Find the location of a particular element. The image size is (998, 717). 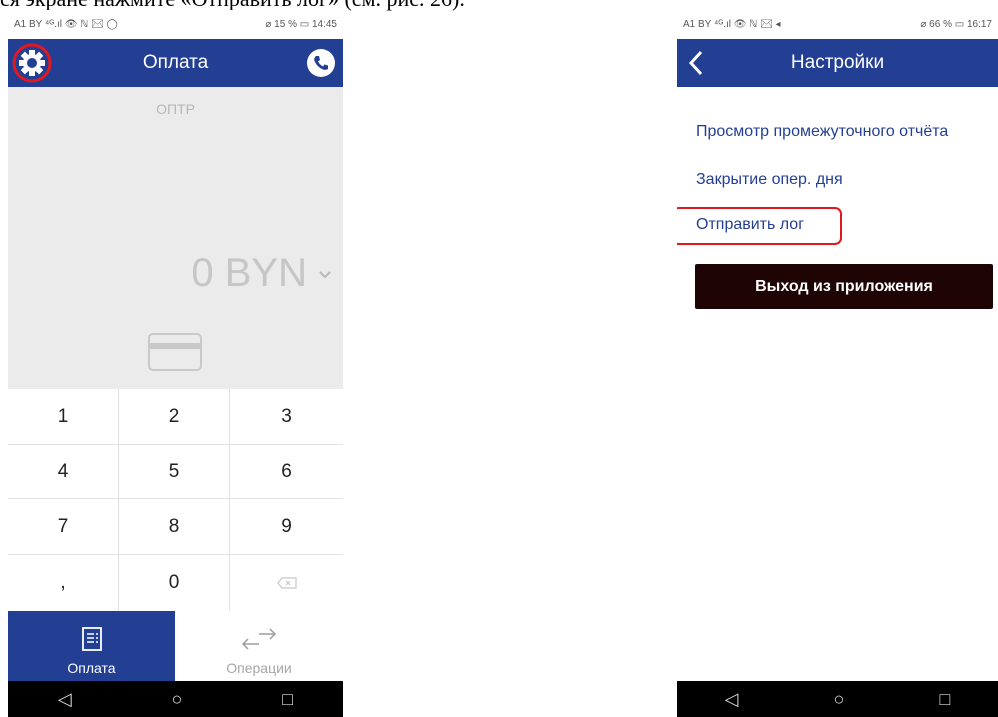

status-left: A1 BY ⁴ᴳ.ıl 👁 ℕ ✉ ◯ is located at coordinates (66, 24).